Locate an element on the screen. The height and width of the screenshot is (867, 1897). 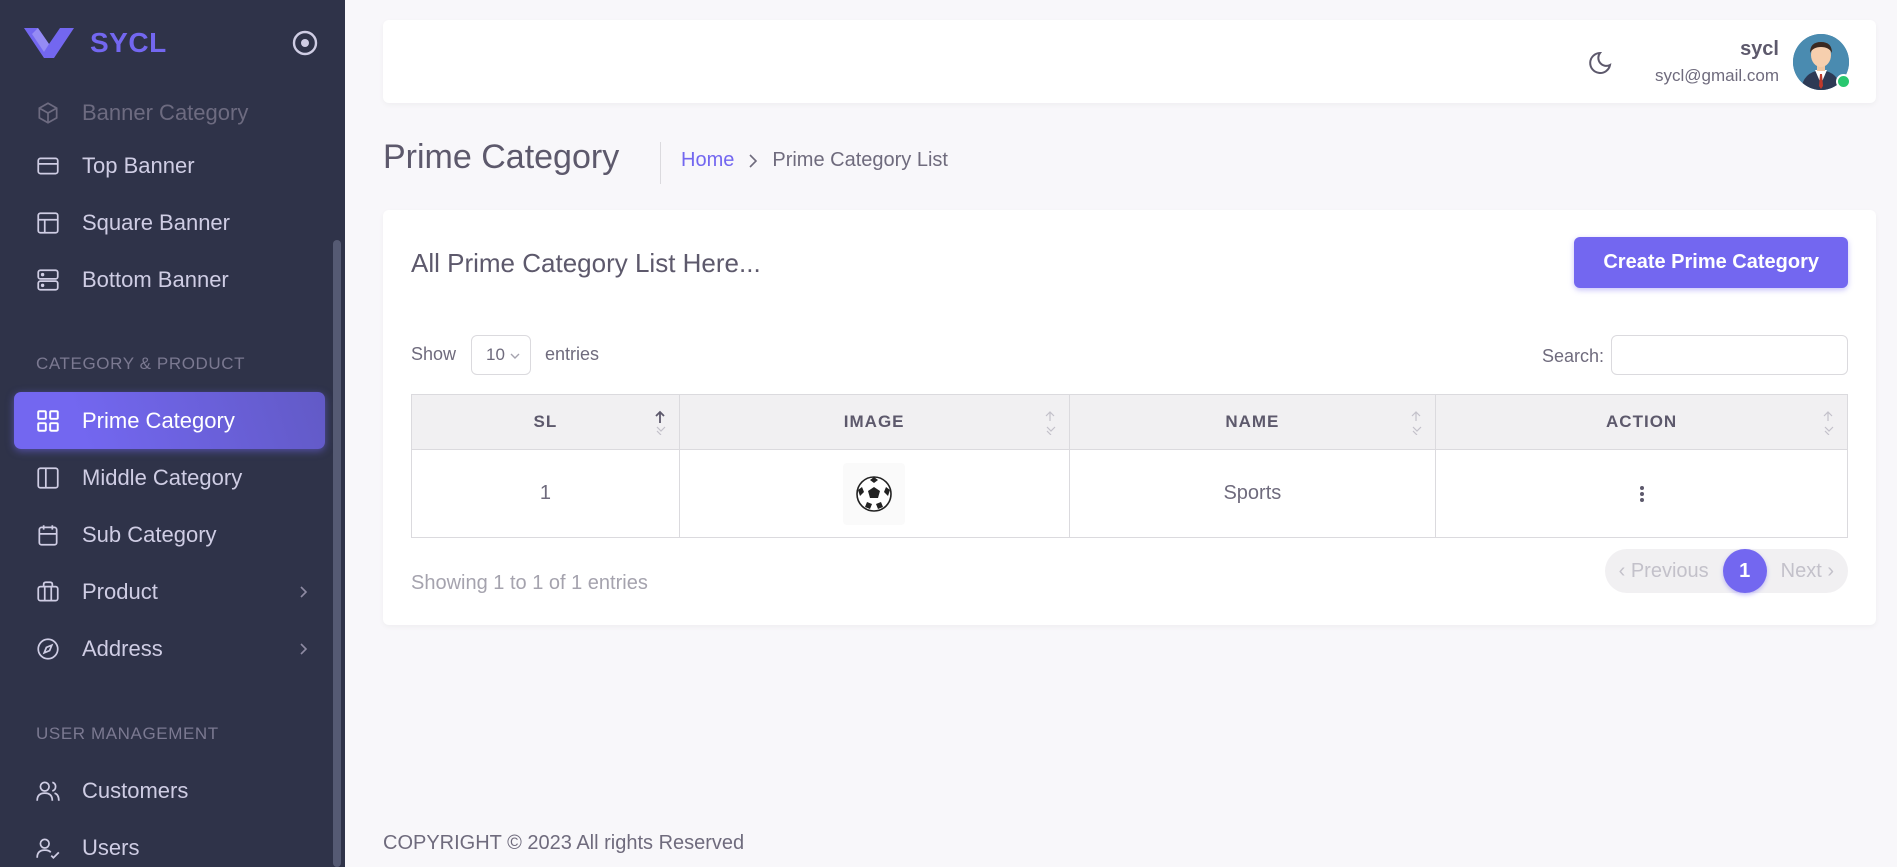
brand: SYCL is located at coordinates (95, 43).